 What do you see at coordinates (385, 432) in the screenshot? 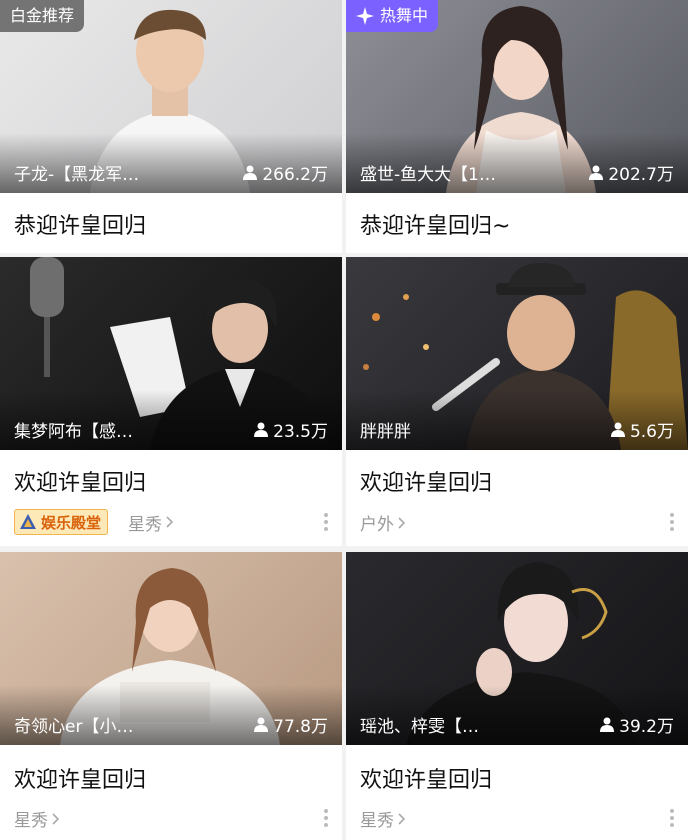
I see `streamer-name: 胖胖胖` at bounding box center [385, 432].